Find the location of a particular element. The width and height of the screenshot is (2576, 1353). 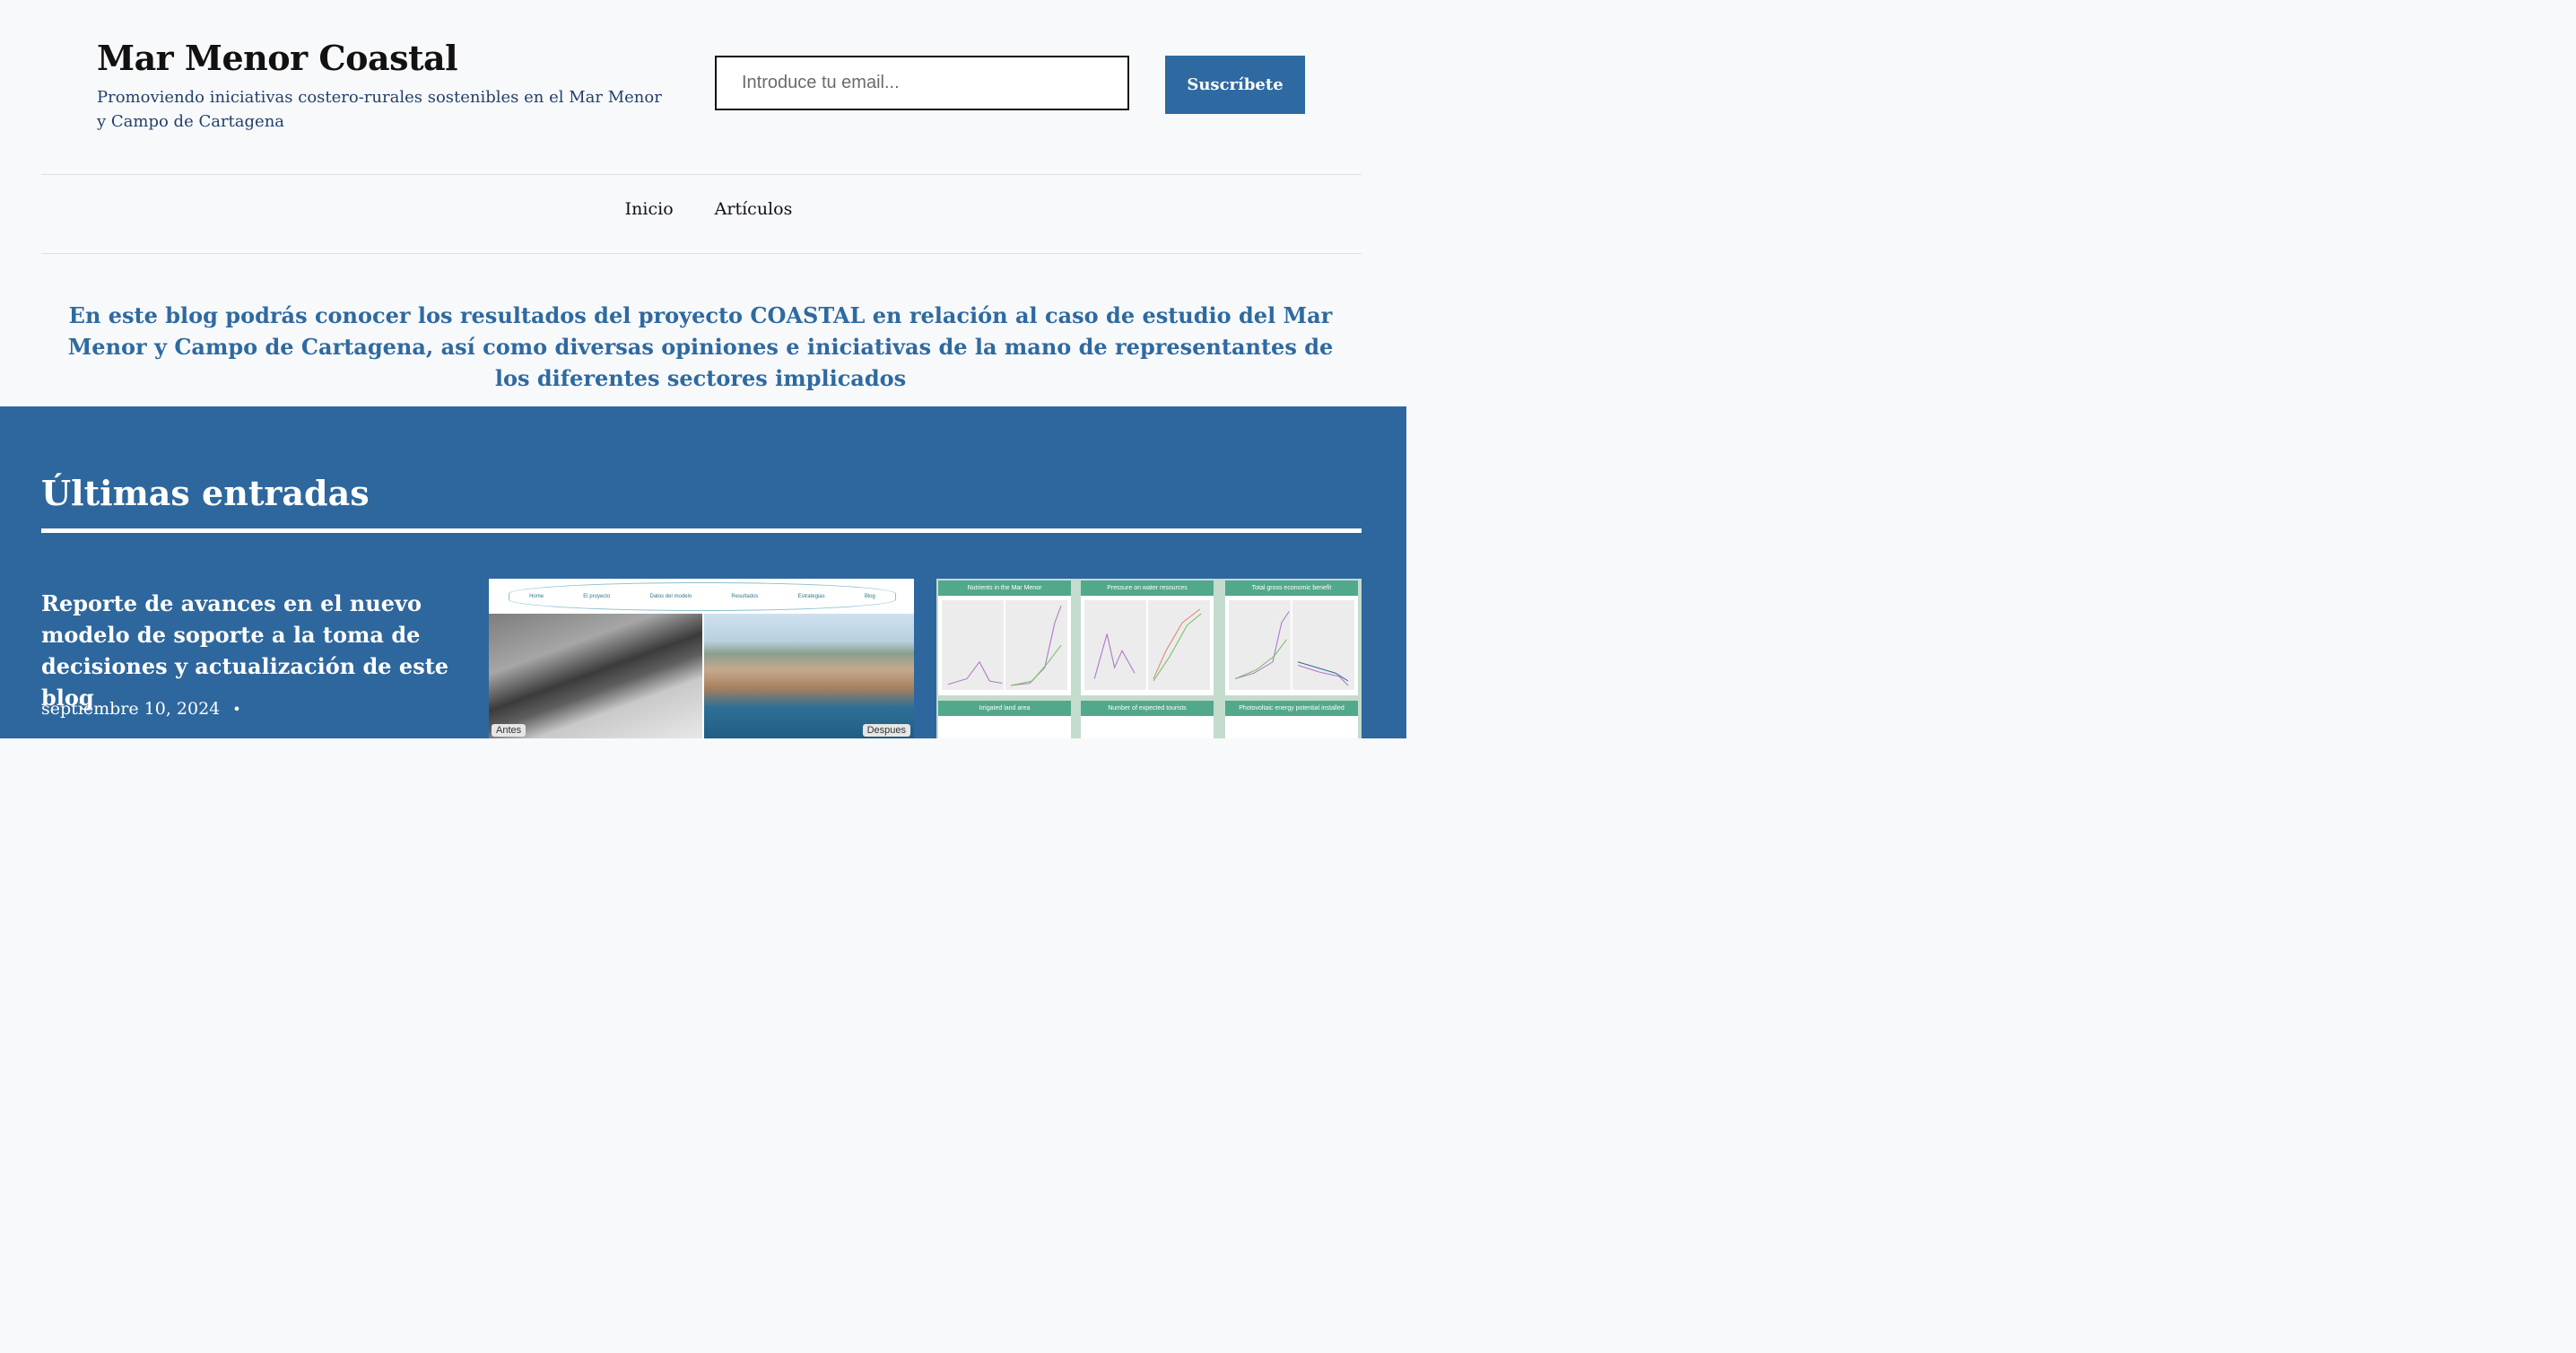

subscribe-button: Suscríbete is located at coordinates (1235, 85).